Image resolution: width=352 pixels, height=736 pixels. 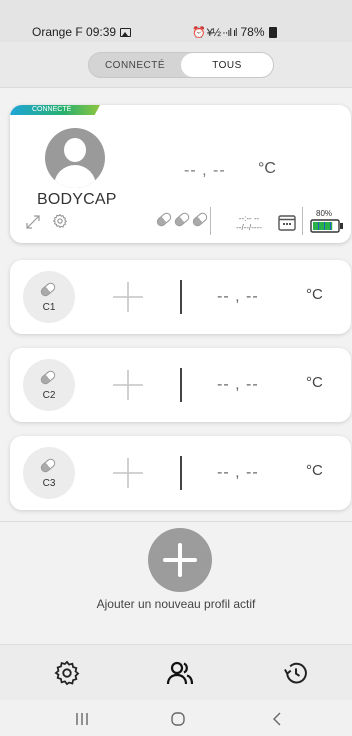 What do you see at coordinates (74, 32) in the screenshot?
I see `carrier-time: Orange F 09:39` at bounding box center [74, 32].